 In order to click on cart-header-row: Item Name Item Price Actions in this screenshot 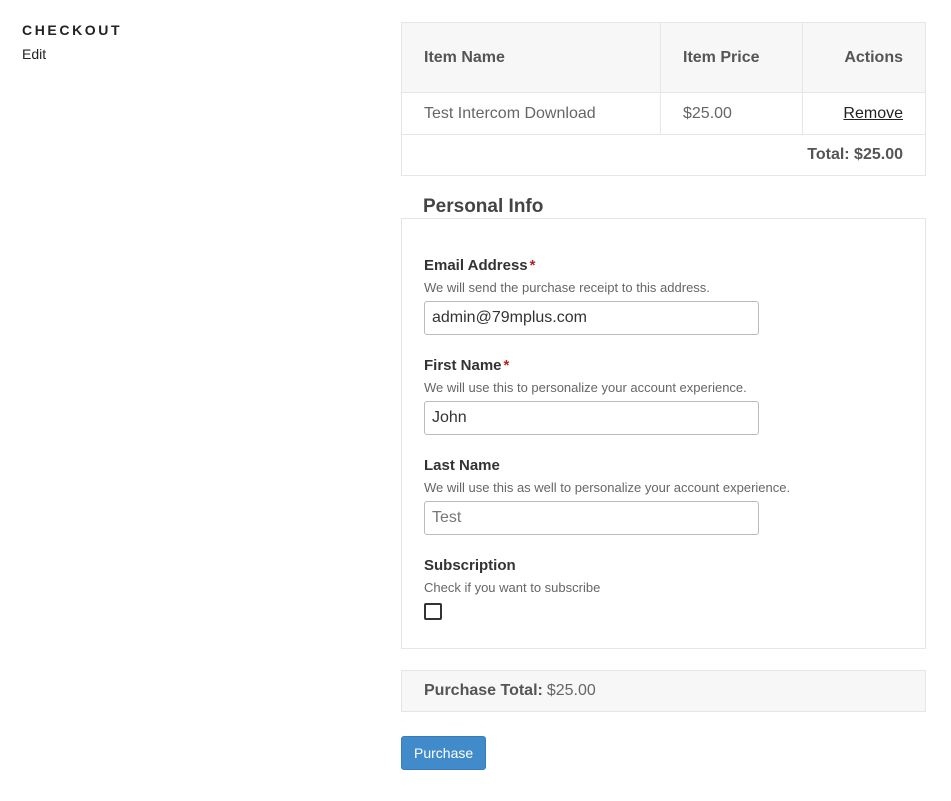, I will do `click(663, 57)`.